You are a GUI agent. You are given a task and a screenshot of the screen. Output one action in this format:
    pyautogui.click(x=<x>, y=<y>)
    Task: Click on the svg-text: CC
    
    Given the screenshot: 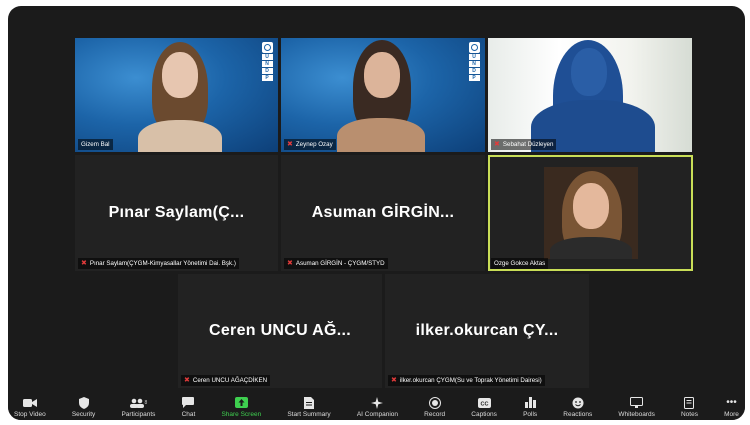 What is the action you would take?
    pyautogui.click(x=484, y=404)
    